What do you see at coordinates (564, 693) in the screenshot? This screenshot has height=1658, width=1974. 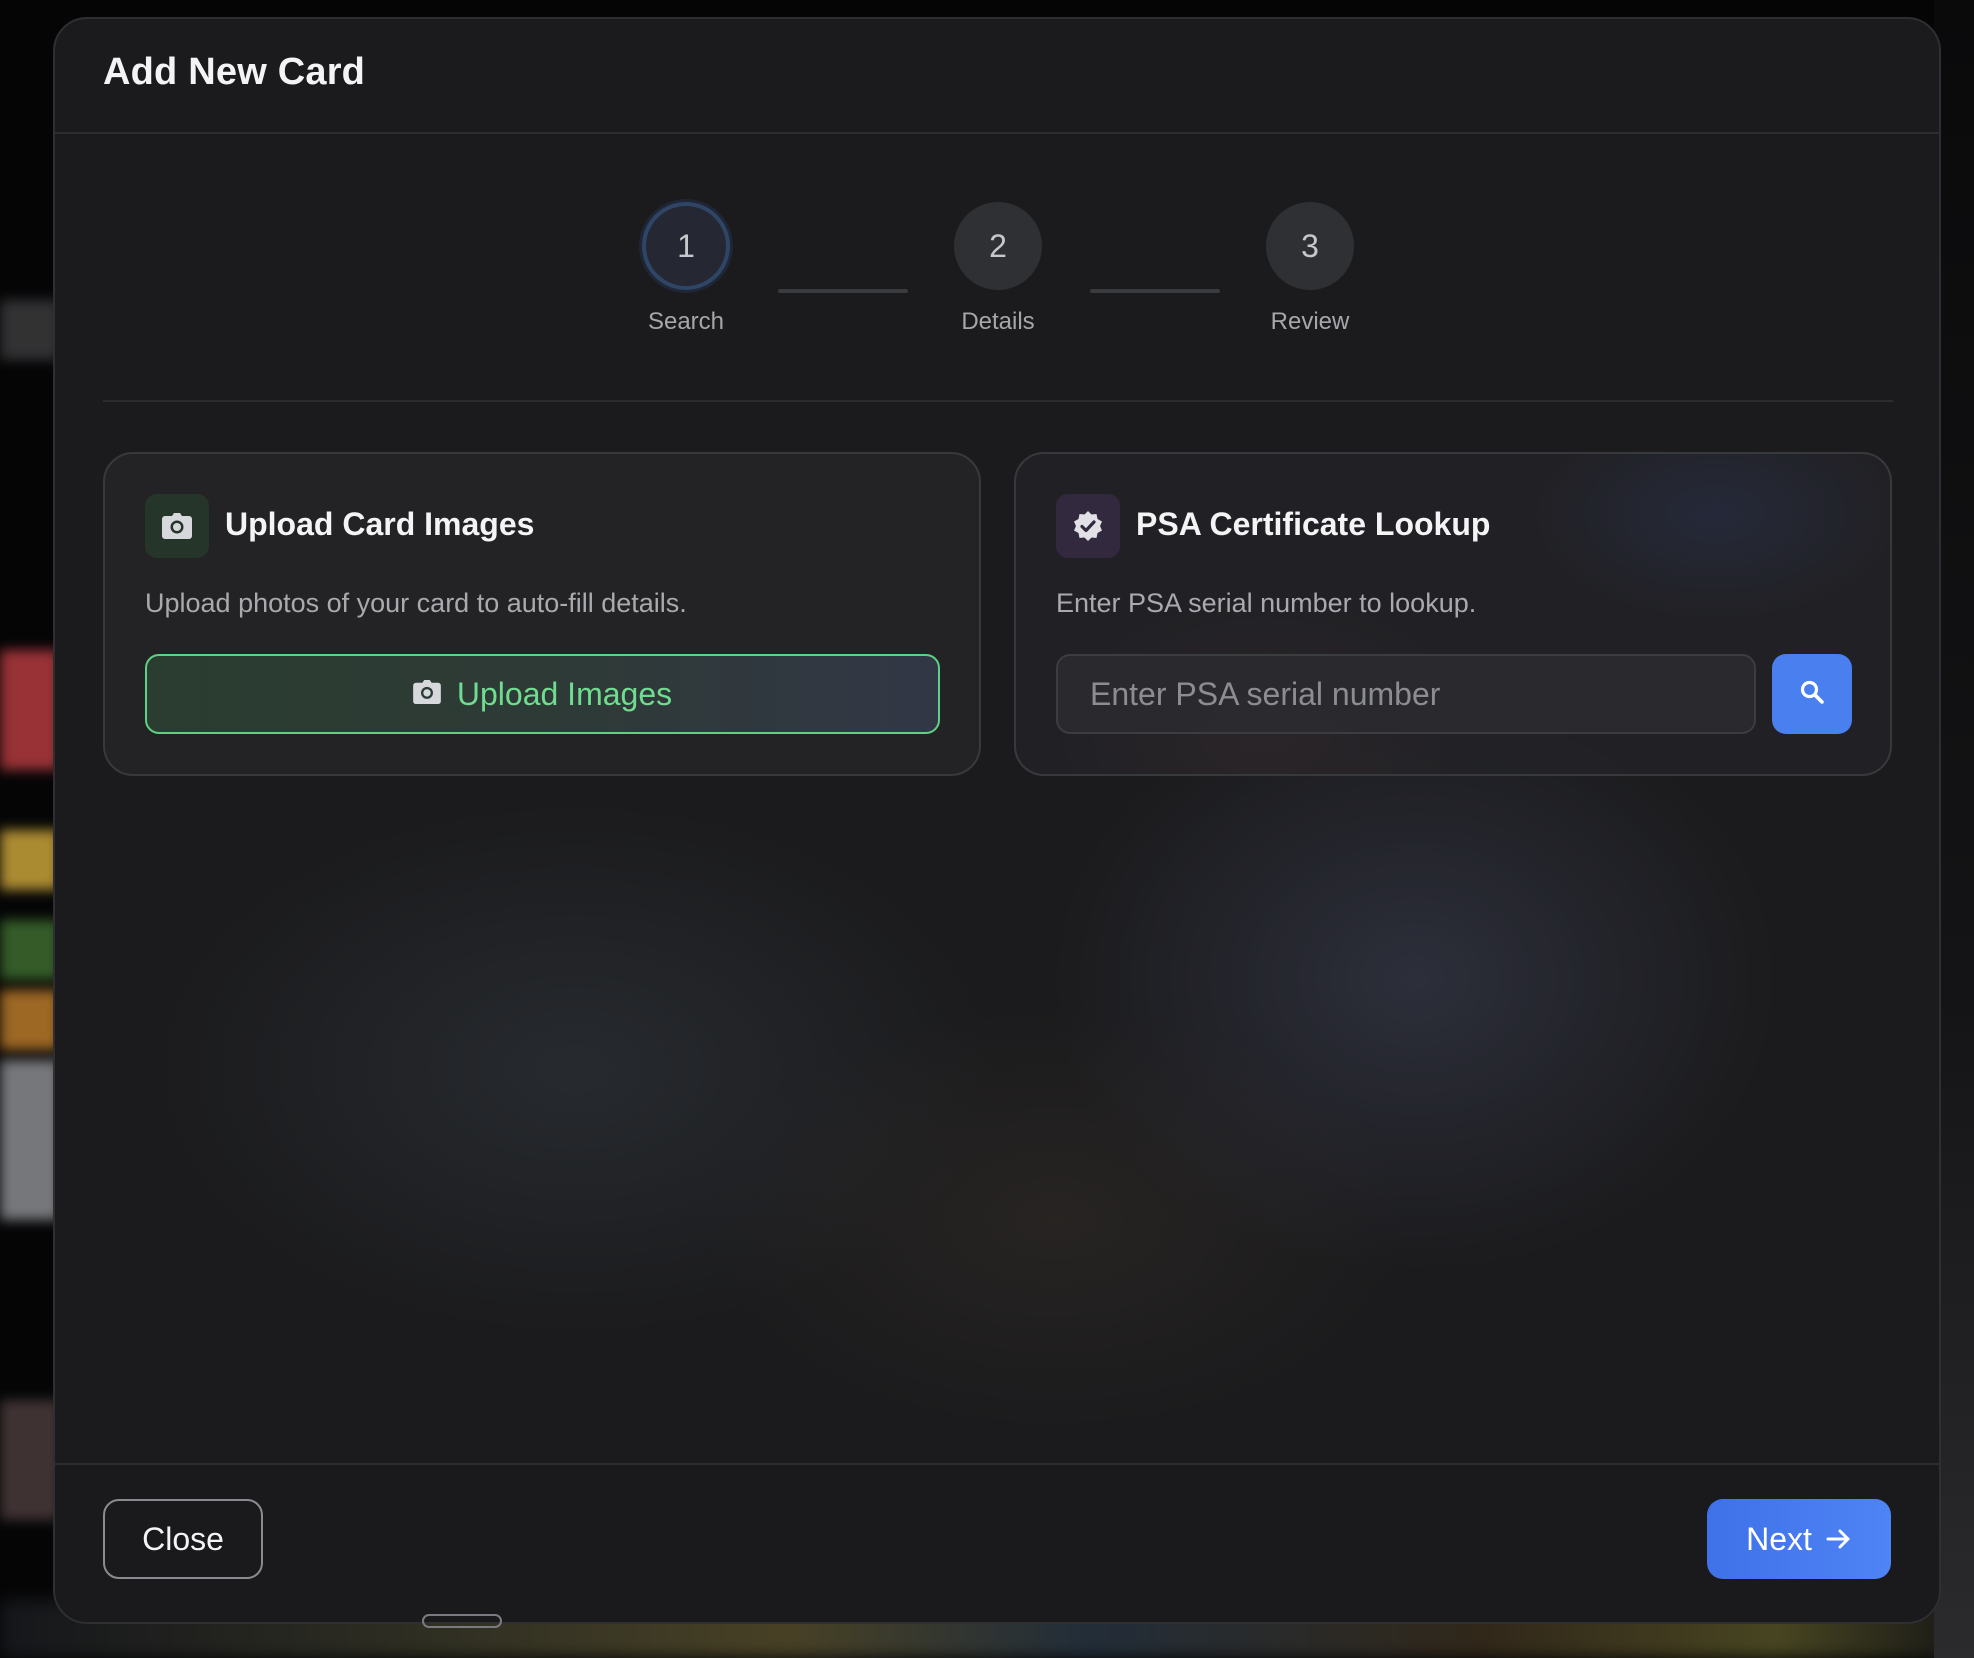 I see `upload-images-label: Upload Images` at bounding box center [564, 693].